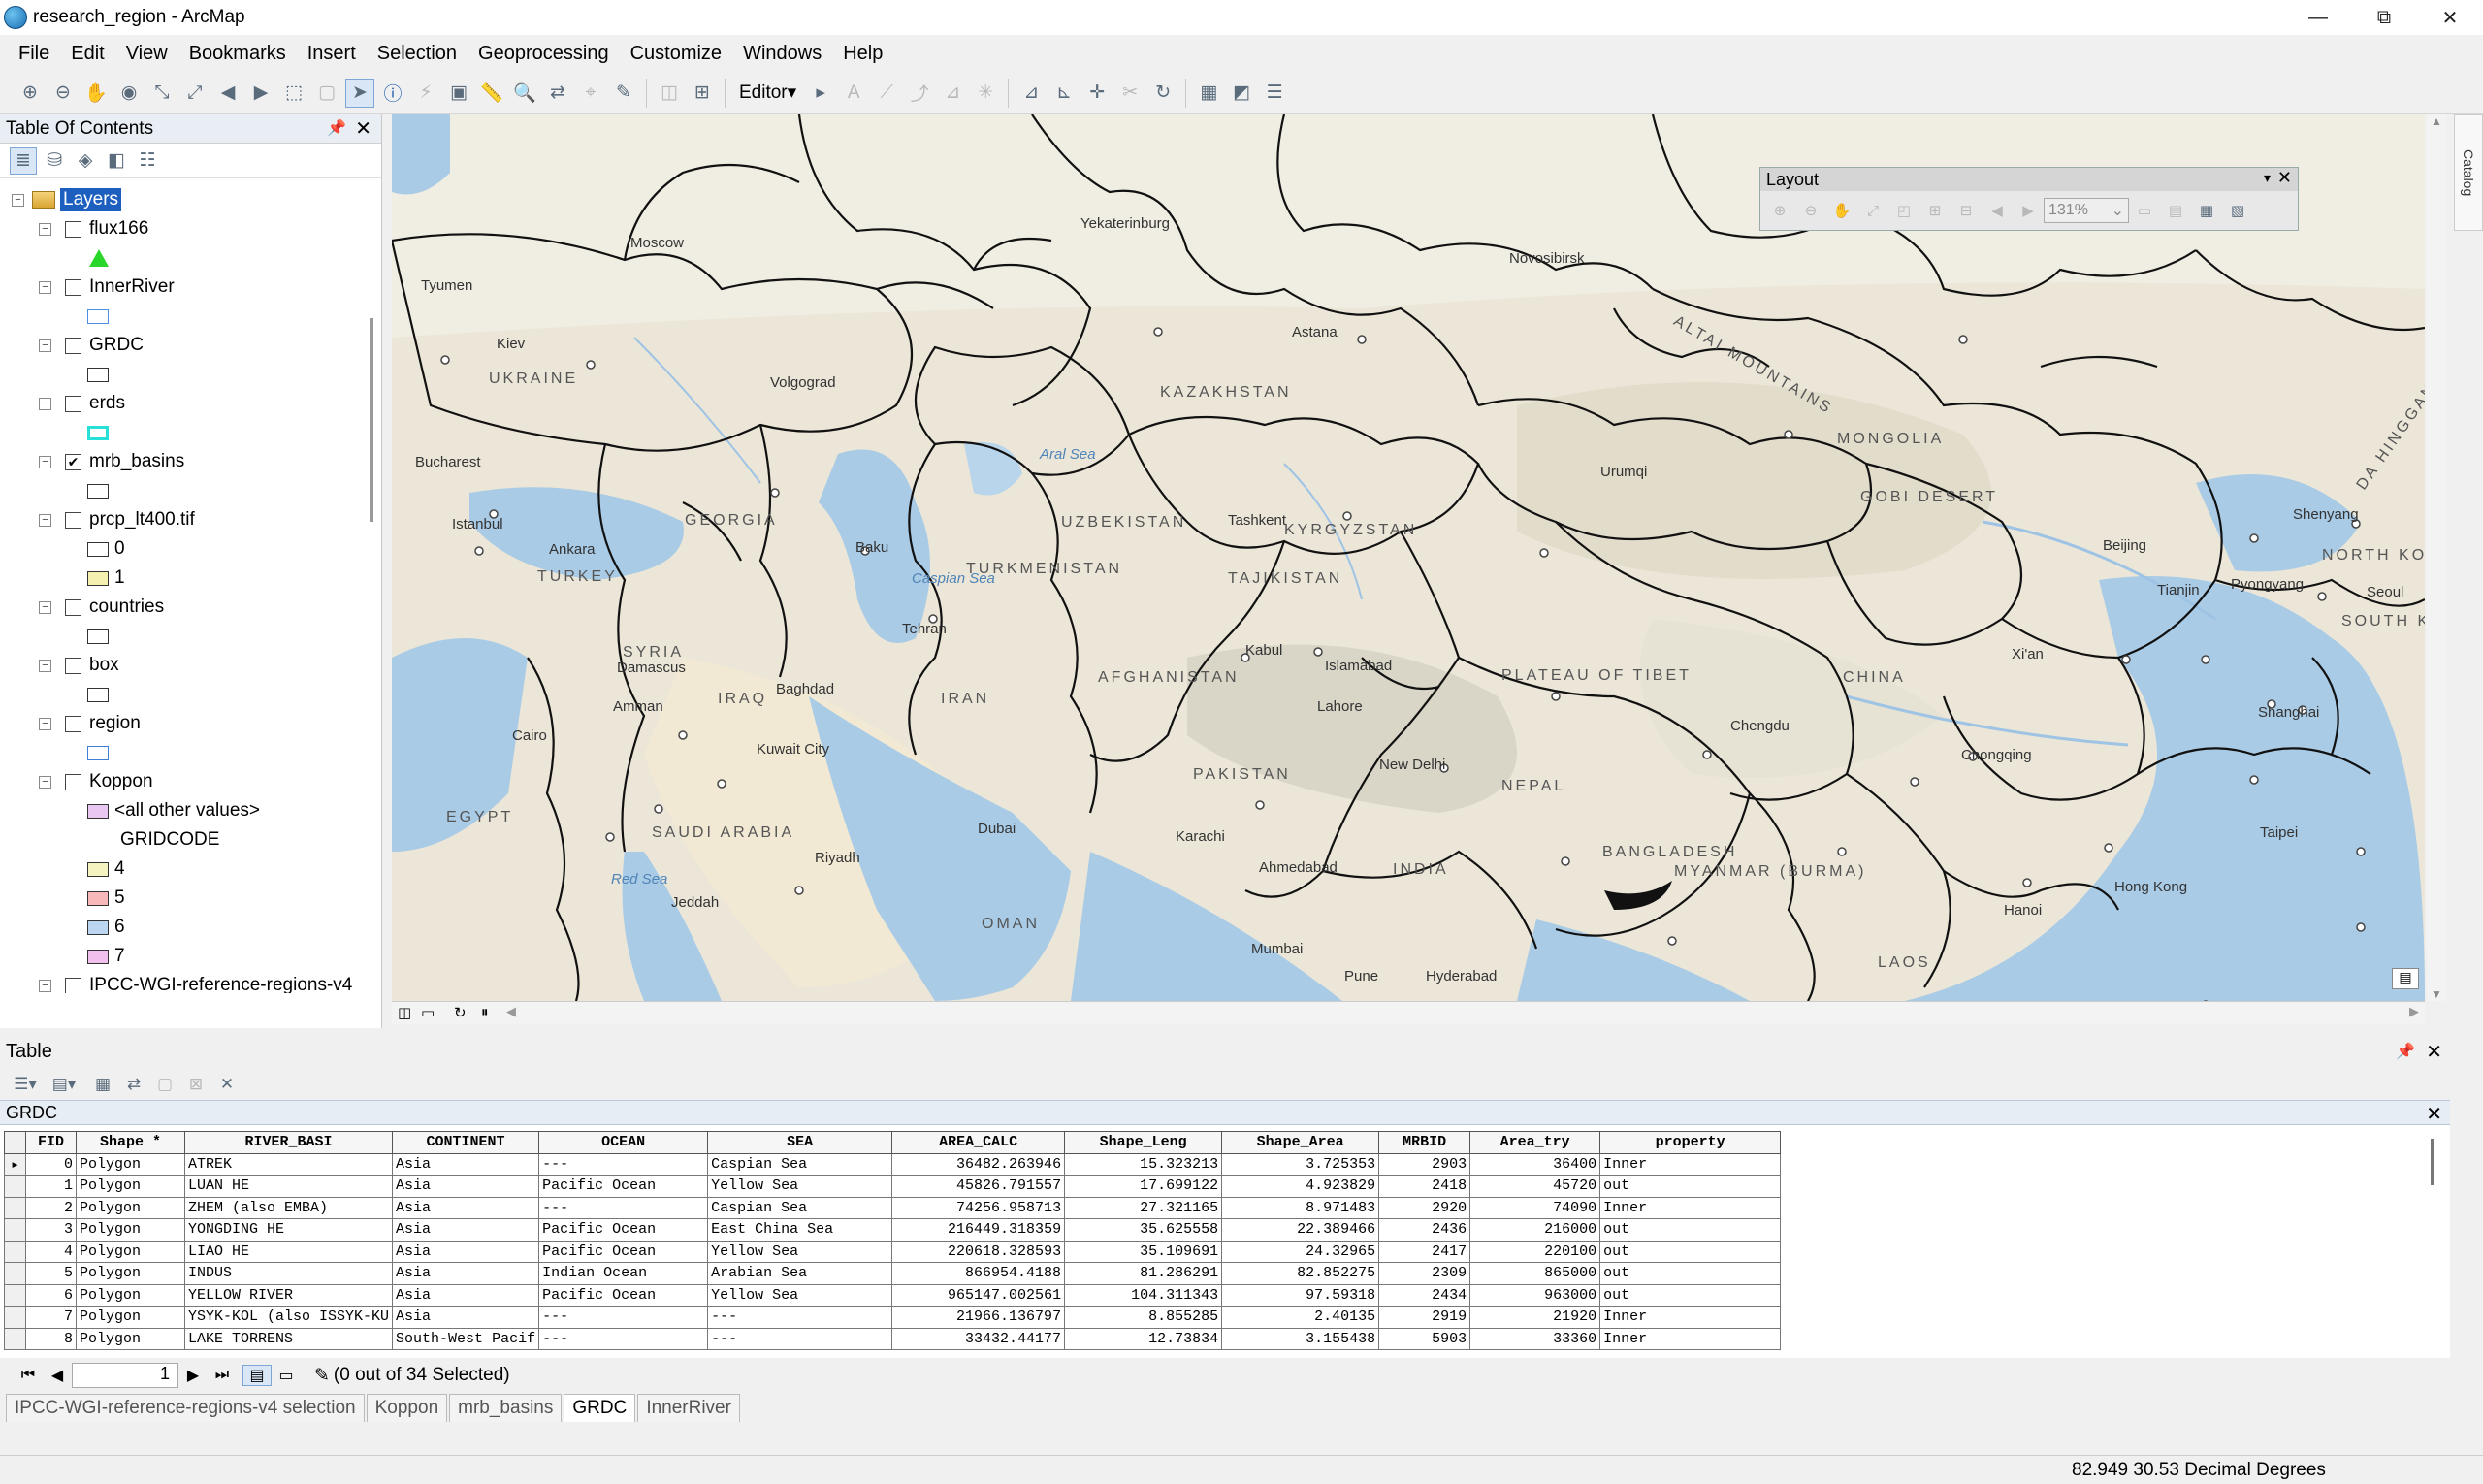 Image resolution: width=2483 pixels, height=1484 pixels. Describe the element at coordinates (1842, 210) in the screenshot. I see `layout-pan-icon: ✋` at that location.